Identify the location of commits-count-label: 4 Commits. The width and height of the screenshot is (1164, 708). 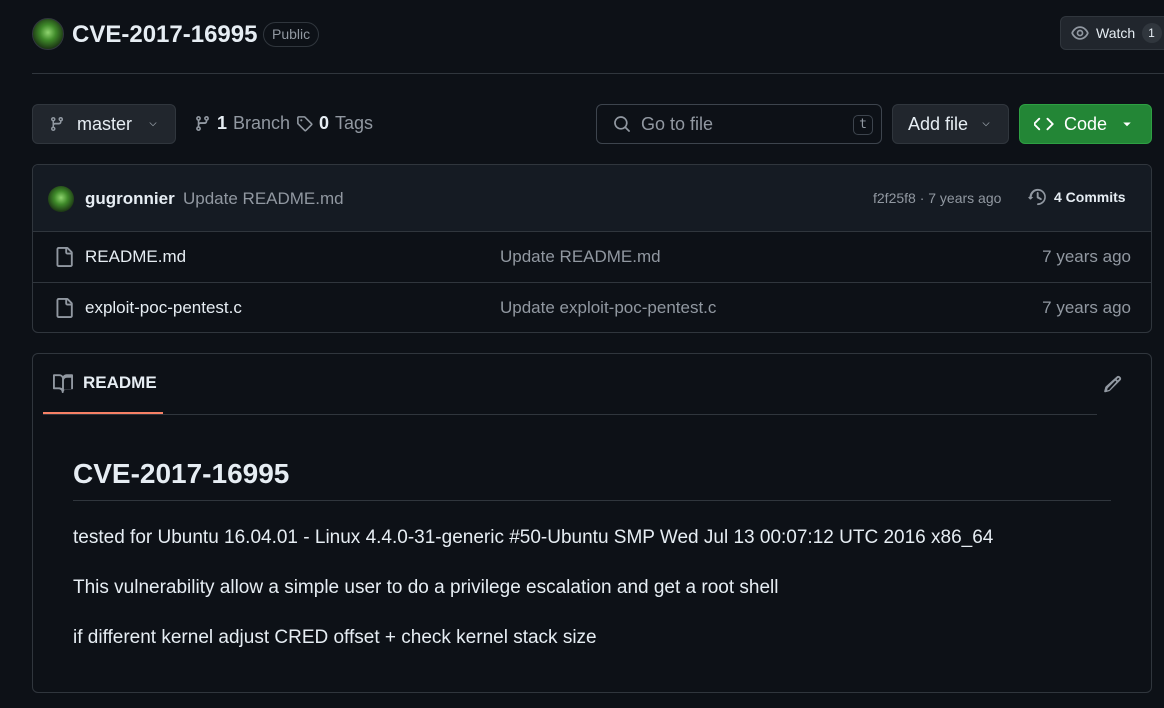
(1090, 197).